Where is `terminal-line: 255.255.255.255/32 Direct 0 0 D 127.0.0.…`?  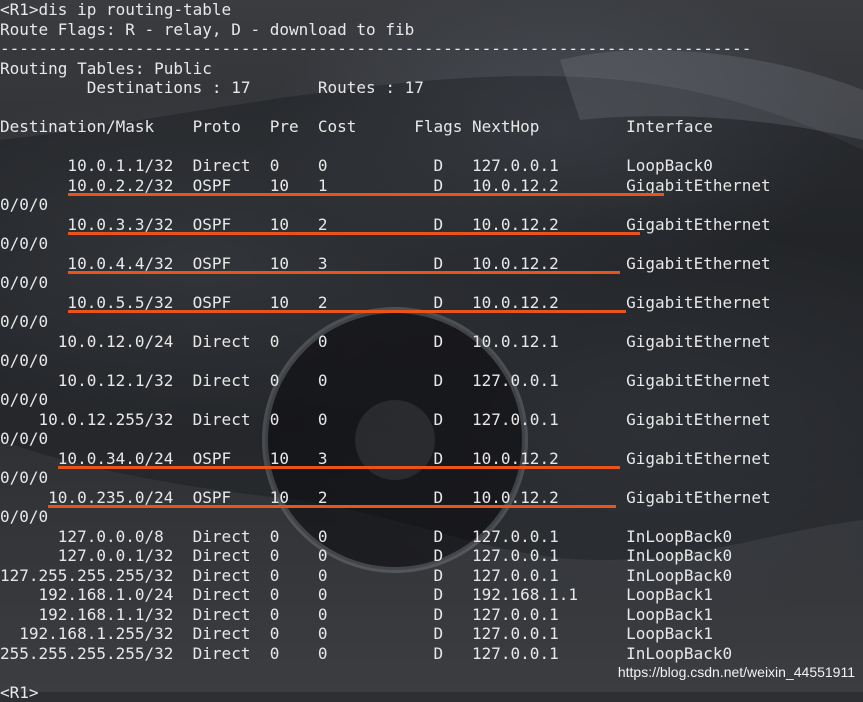 terminal-line: 255.255.255.255/32 Direct 0 0 D 127.0.0.… is located at coordinates (431, 654).